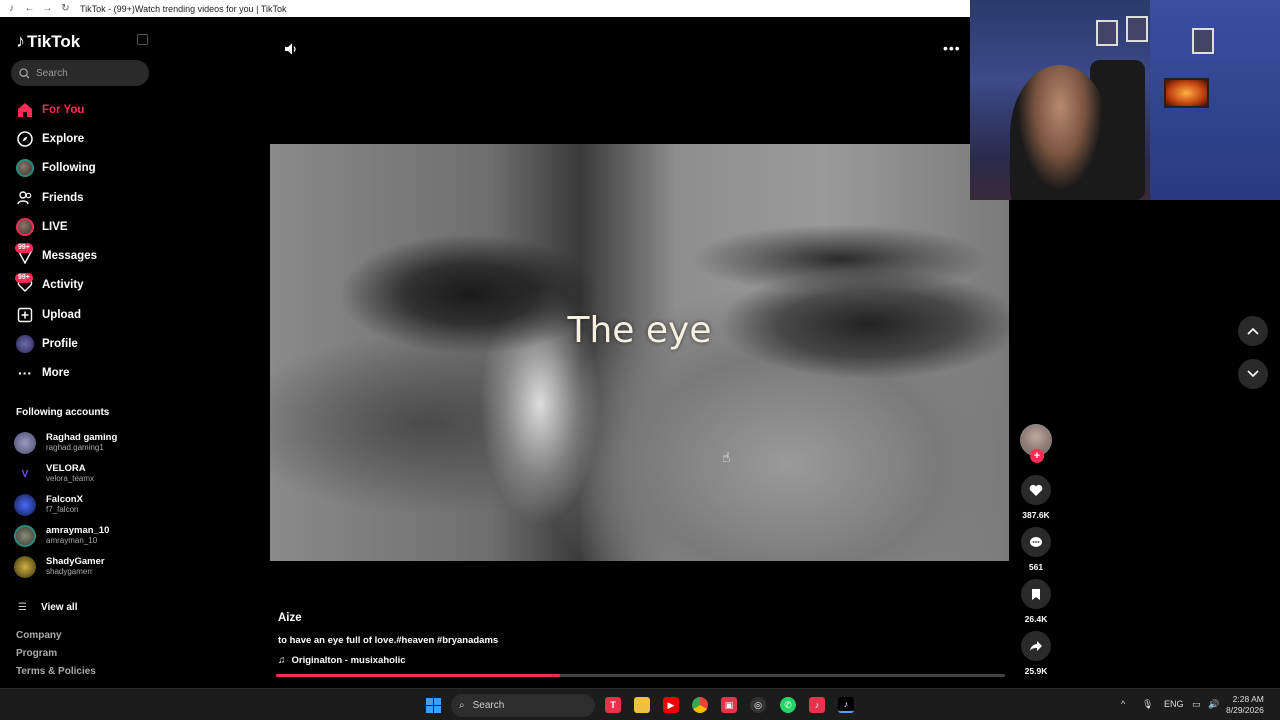  Describe the element at coordinates (80, 226) in the screenshot. I see `nav-item-live: LIVE` at that location.